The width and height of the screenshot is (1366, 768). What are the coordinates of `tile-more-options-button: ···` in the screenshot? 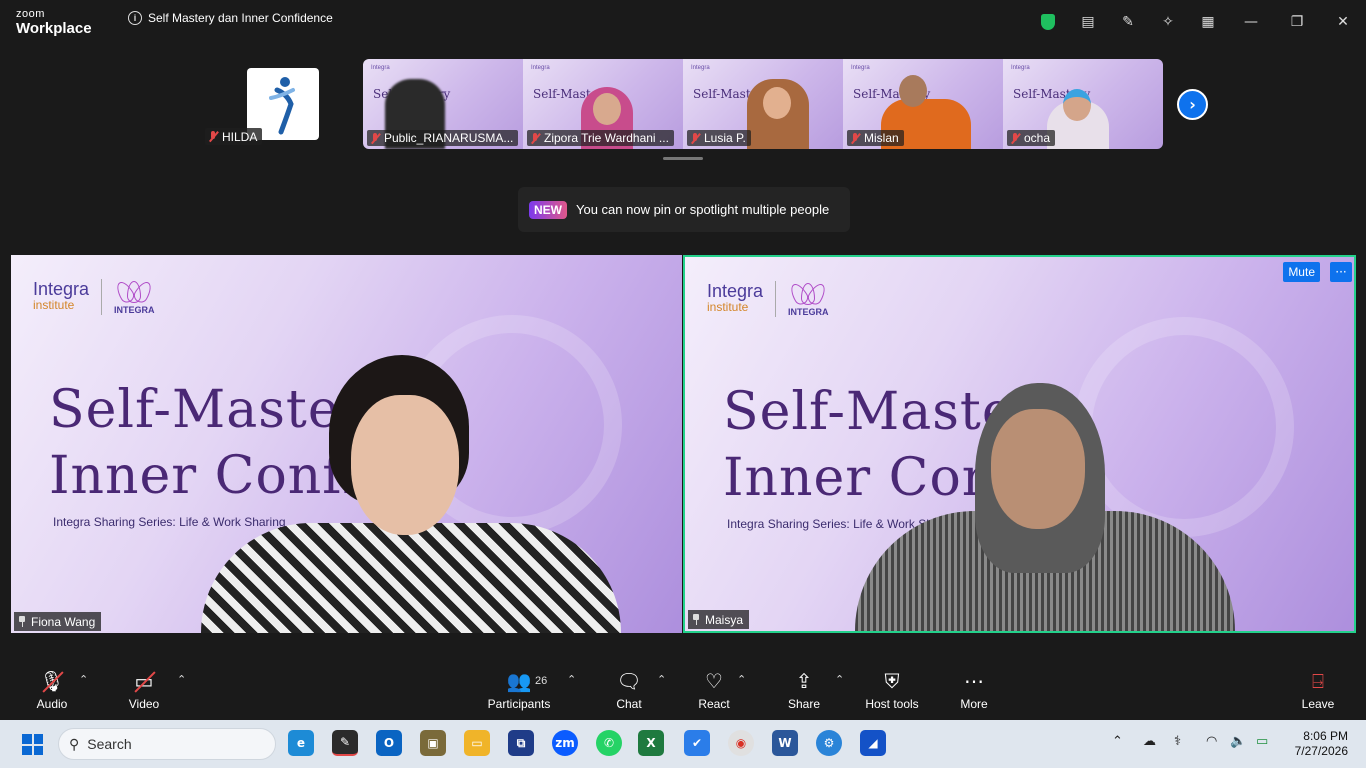 It's located at (1341, 272).